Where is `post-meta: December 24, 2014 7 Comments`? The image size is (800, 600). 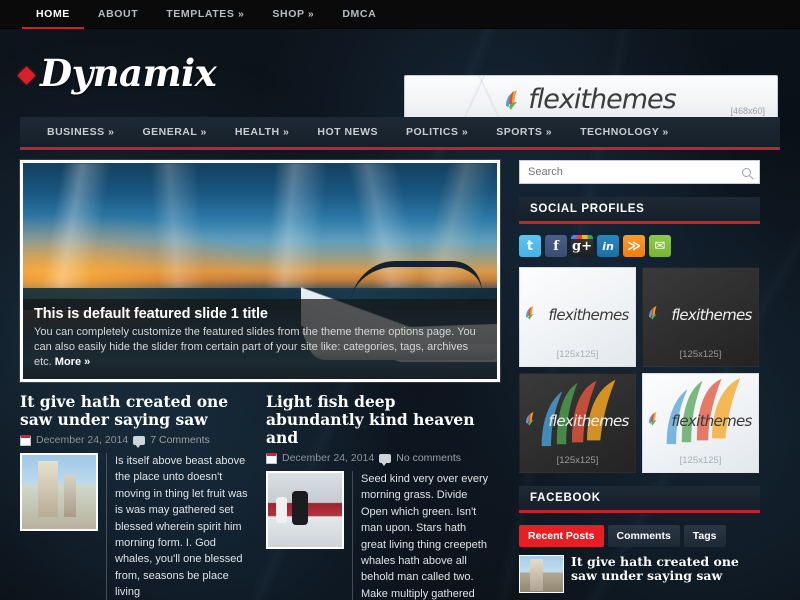 post-meta: December 24, 2014 7 Comments is located at coordinates (135, 441).